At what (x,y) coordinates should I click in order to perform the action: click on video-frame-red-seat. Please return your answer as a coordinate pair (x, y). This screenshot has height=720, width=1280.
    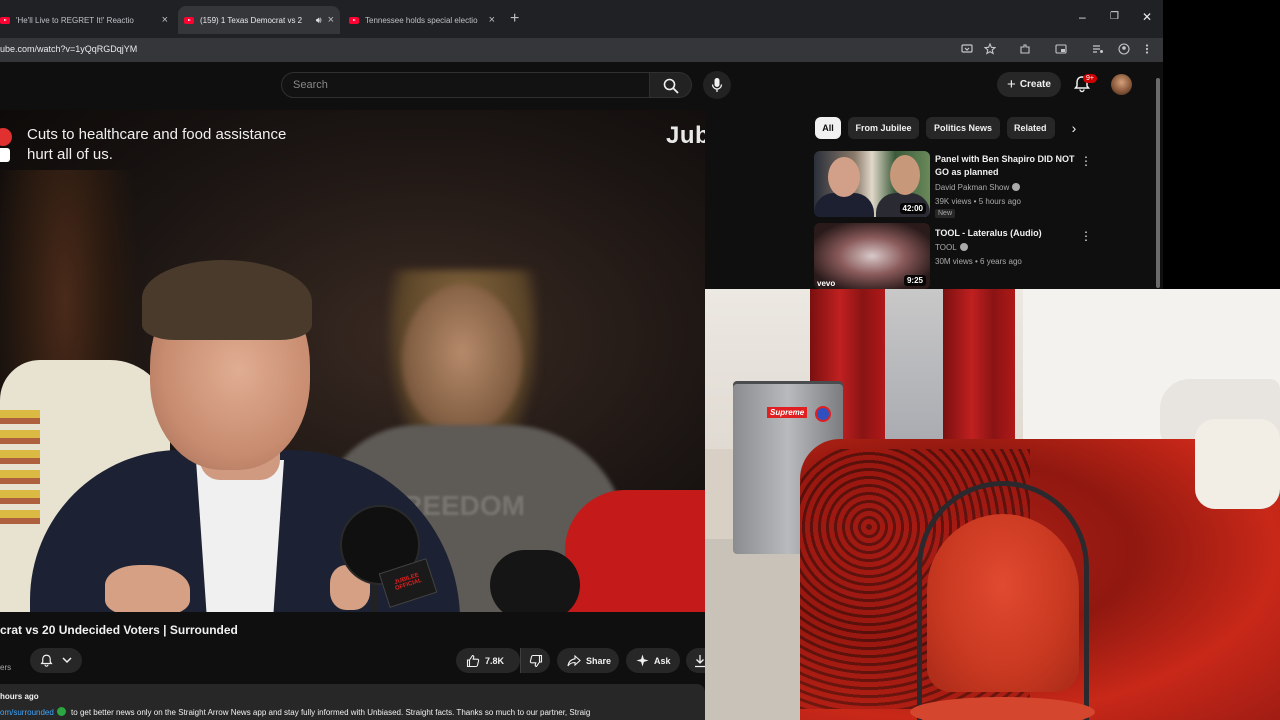
    Looking at the image, I should click on (635, 551).